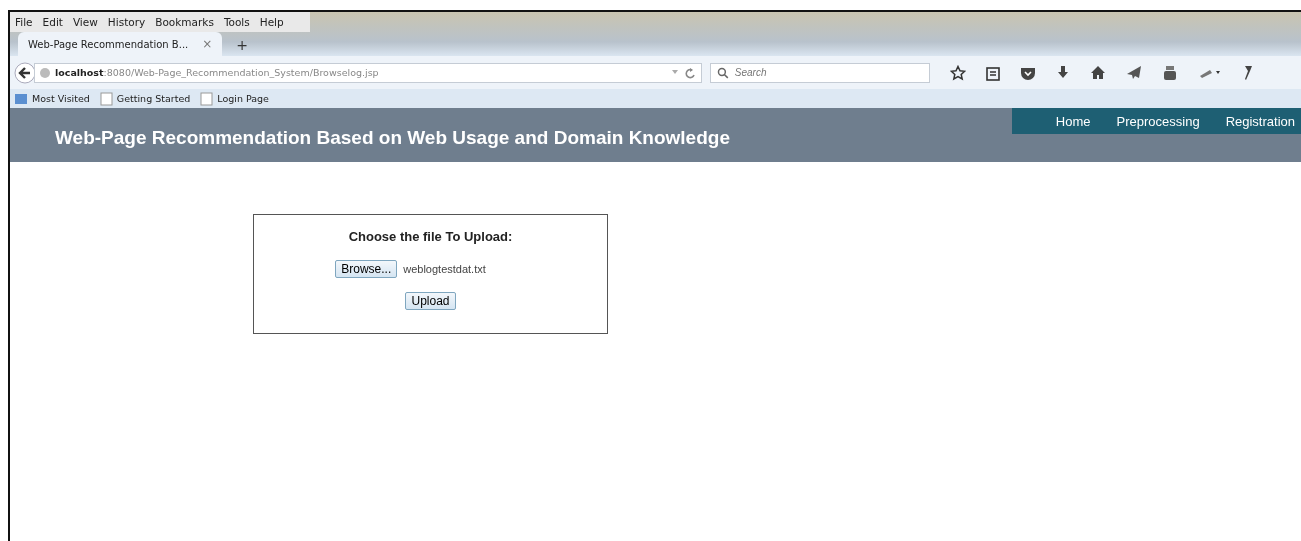 The image size is (1301, 541). What do you see at coordinates (827, 72) in the screenshot?
I see `search-field: Search` at bounding box center [827, 72].